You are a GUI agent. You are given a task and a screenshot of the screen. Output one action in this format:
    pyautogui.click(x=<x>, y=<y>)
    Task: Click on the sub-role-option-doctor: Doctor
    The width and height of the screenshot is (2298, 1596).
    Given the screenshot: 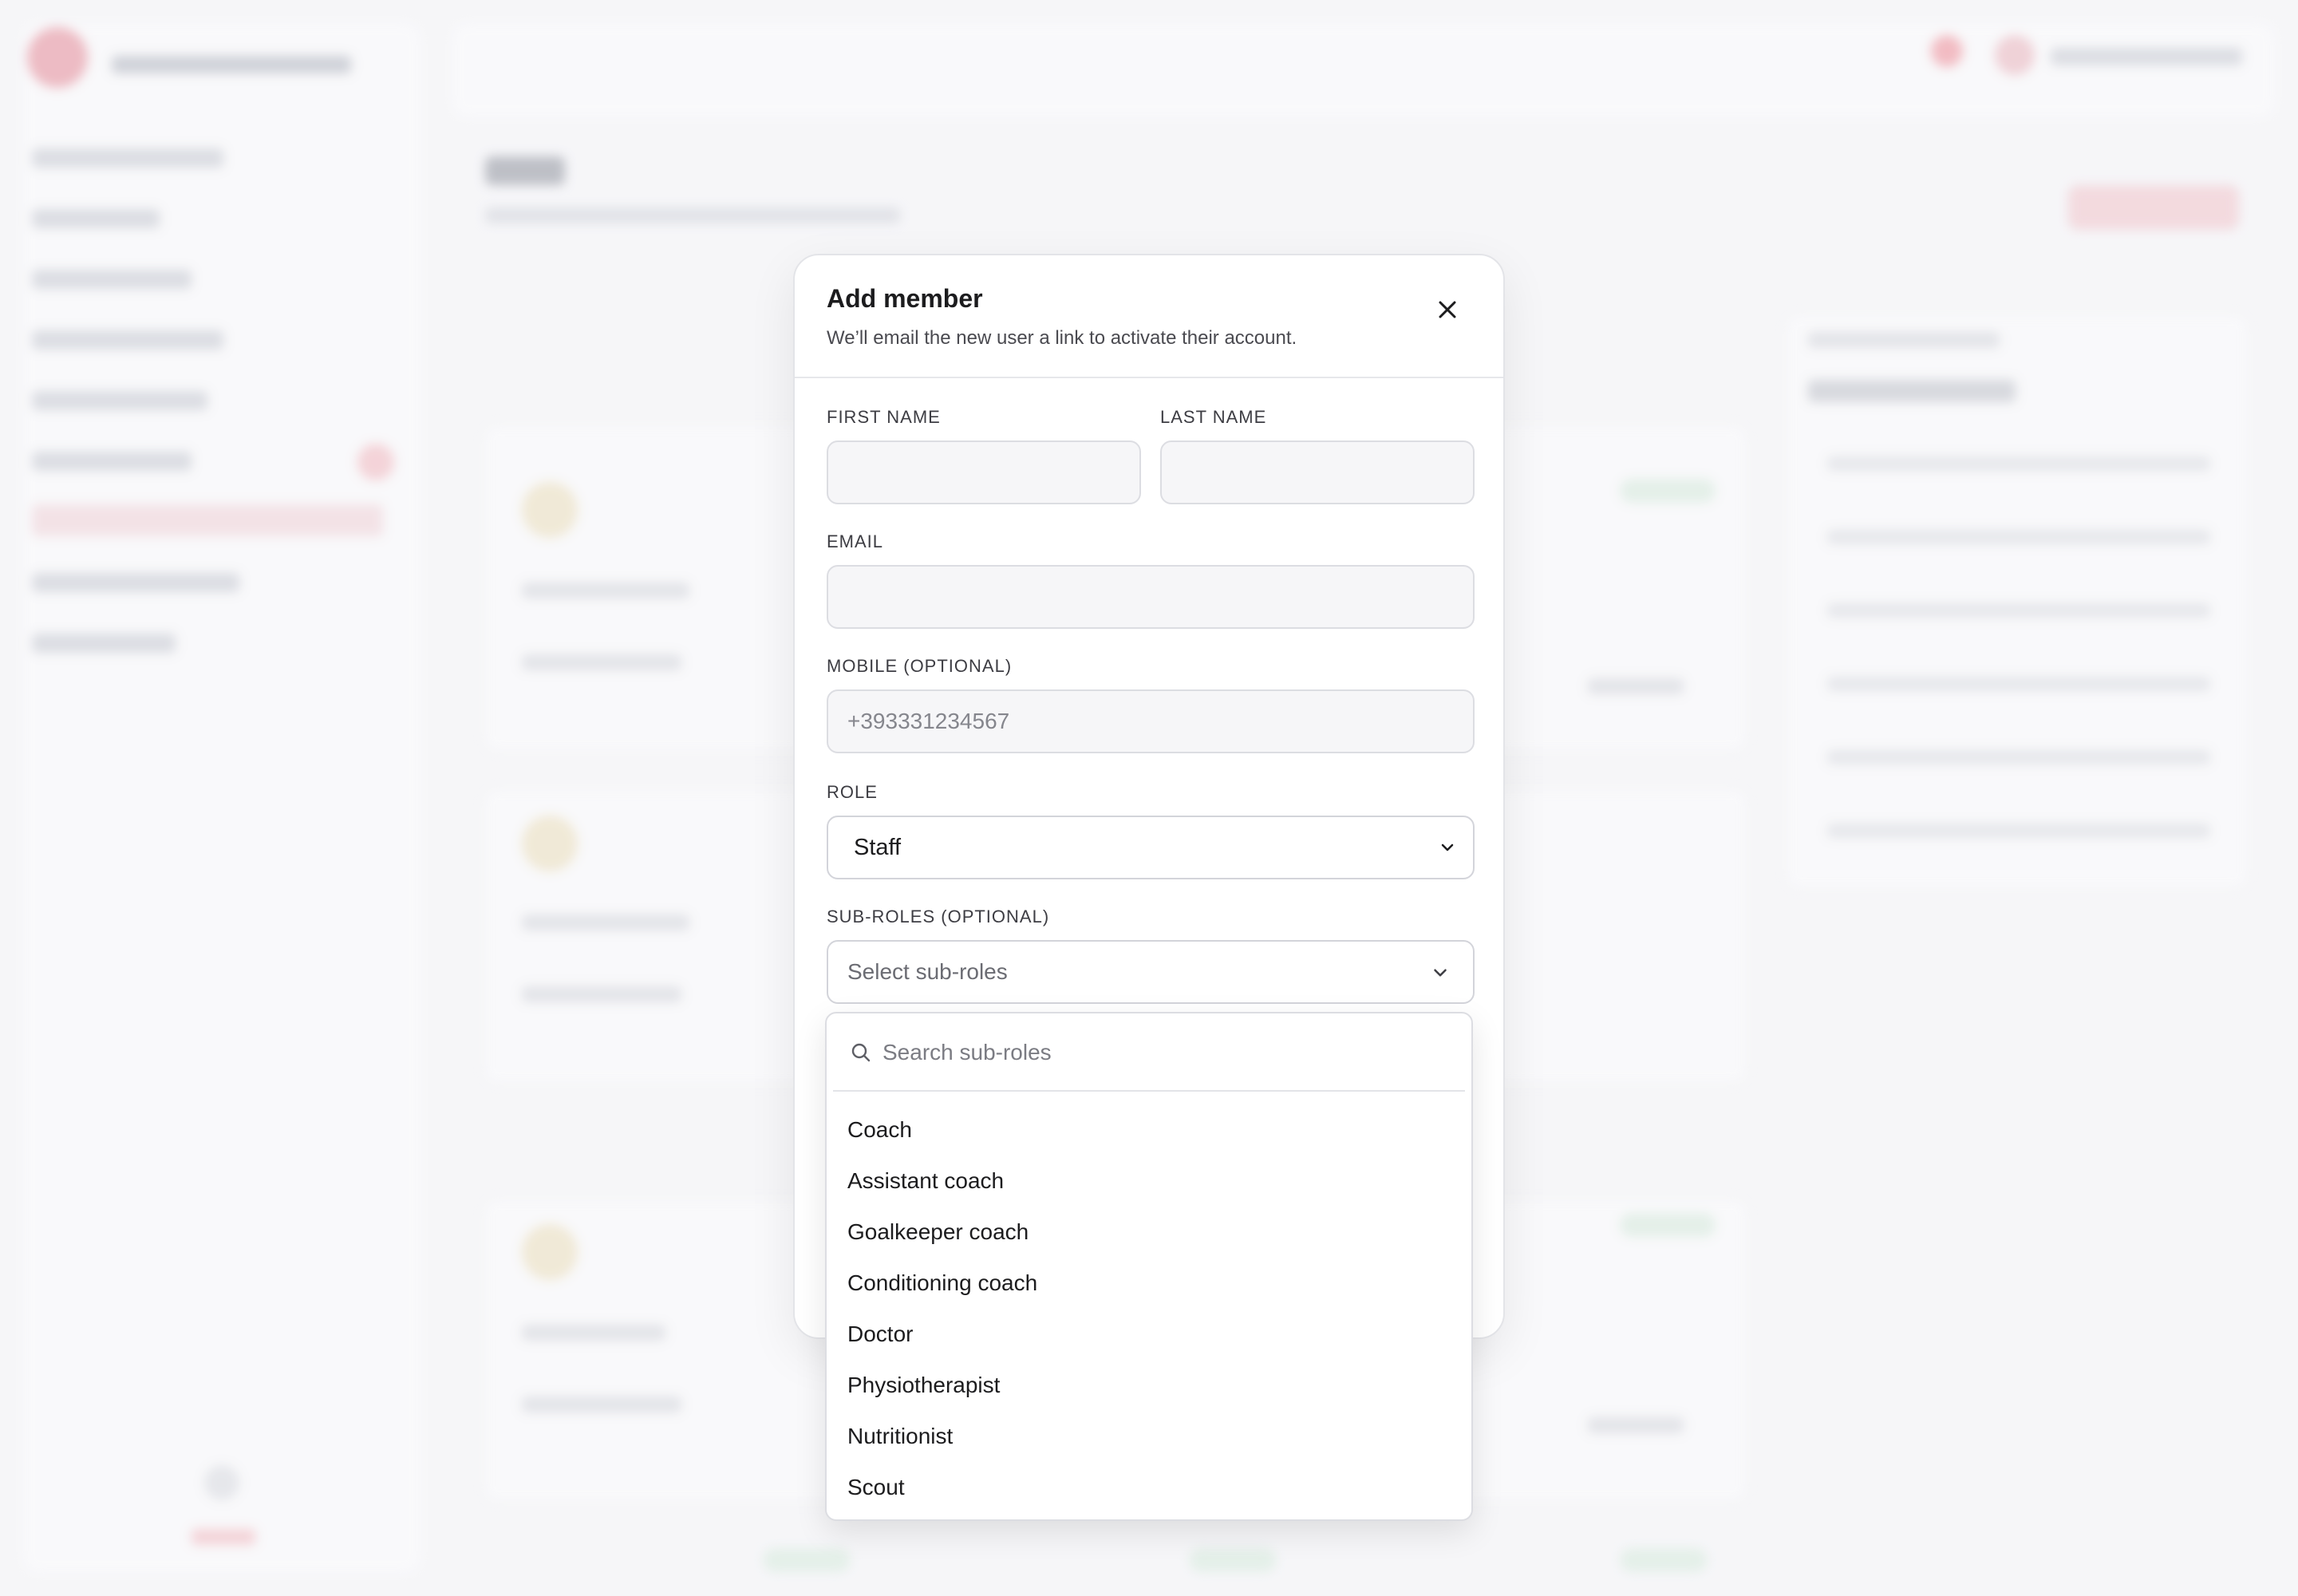 What is the action you would take?
    pyautogui.click(x=1149, y=1334)
    